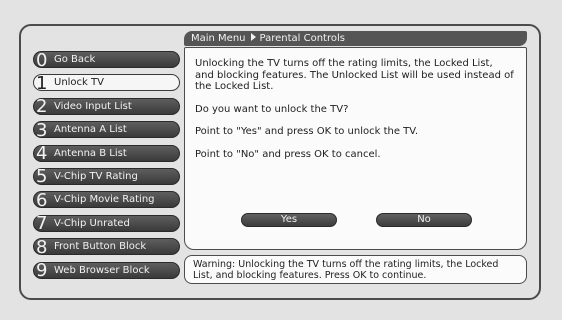 The image size is (562, 320). What do you see at coordinates (42, 247) in the screenshot?
I see `menu-item-number: 8` at bounding box center [42, 247].